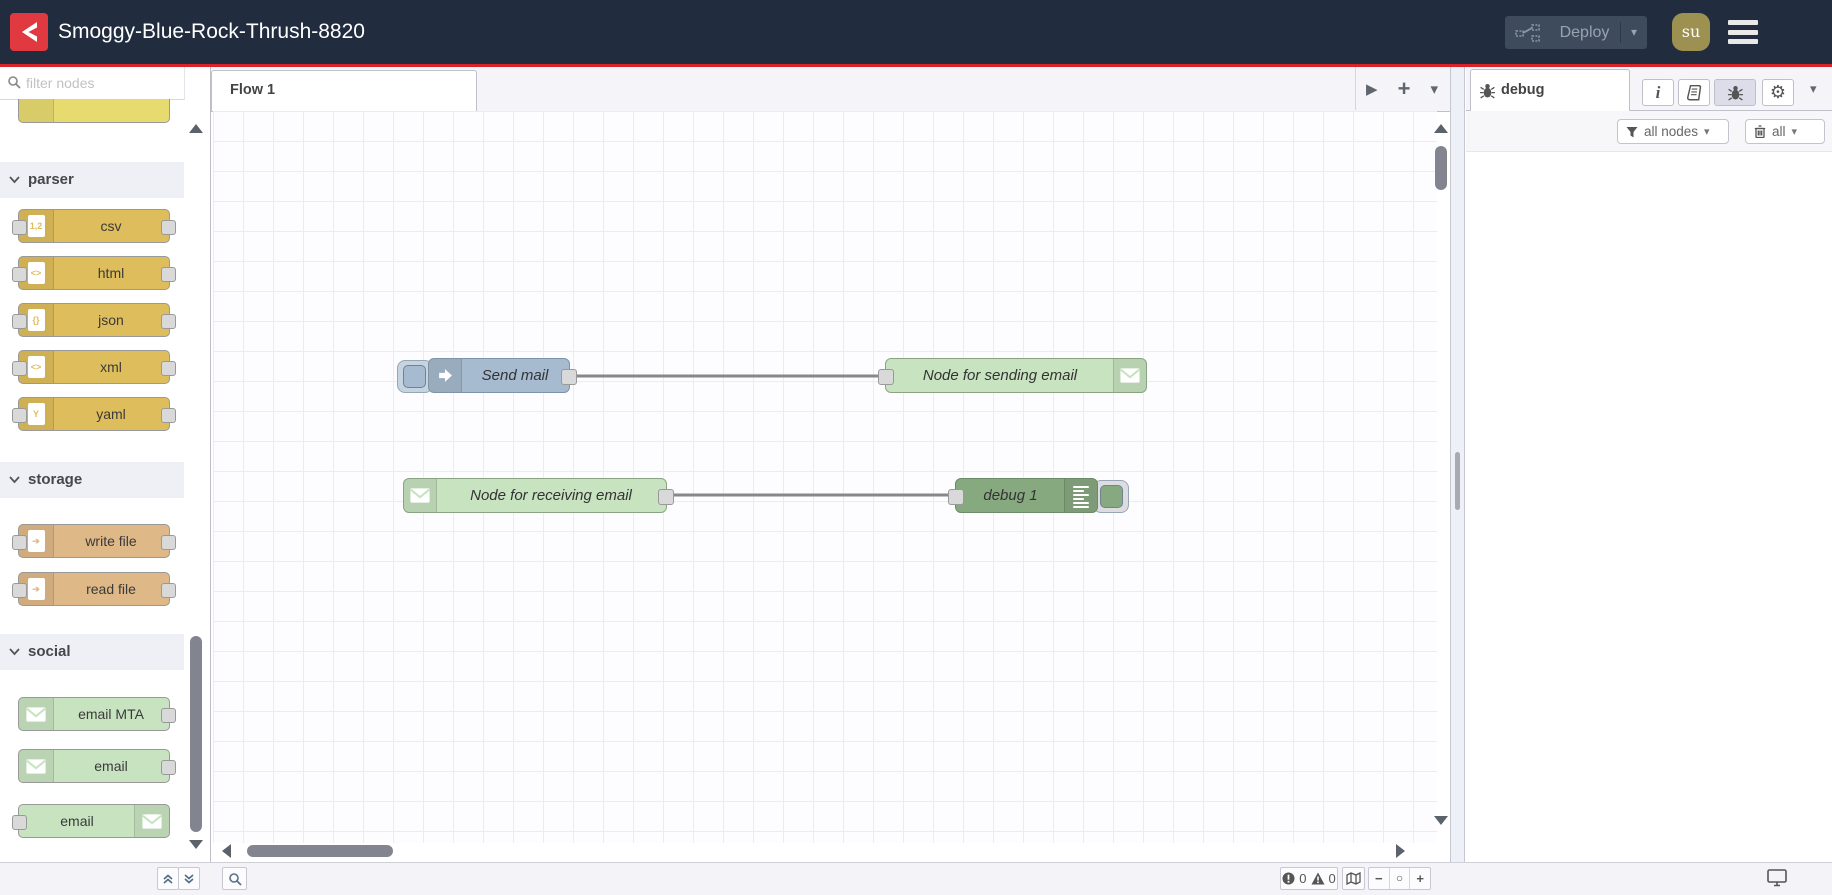  Describe the element at coordinates (92, 652) in the screenshot. I see `palette-category-social: social` at that location.